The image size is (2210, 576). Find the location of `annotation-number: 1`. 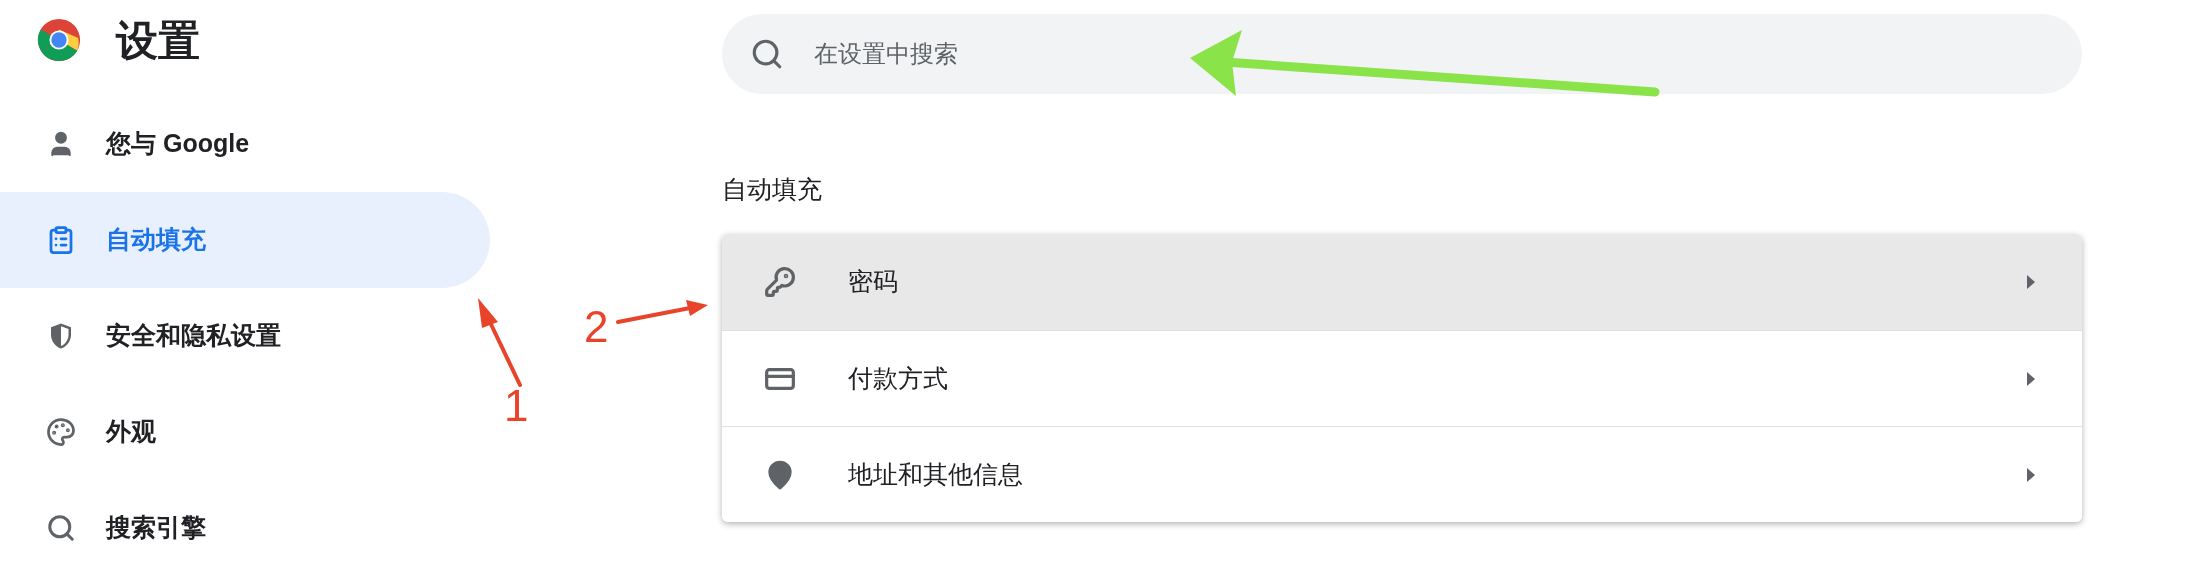

annotation-number: 1 is located at coordinates (516, 406).